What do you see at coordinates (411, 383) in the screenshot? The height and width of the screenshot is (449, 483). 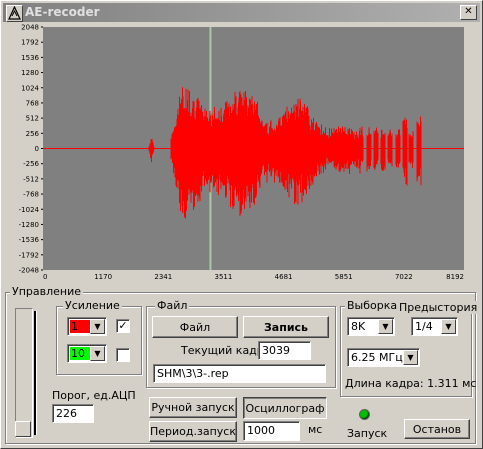 I see `frame-length-label: Длина кадра: 1.311 мс` at bounding box center [411, 383].